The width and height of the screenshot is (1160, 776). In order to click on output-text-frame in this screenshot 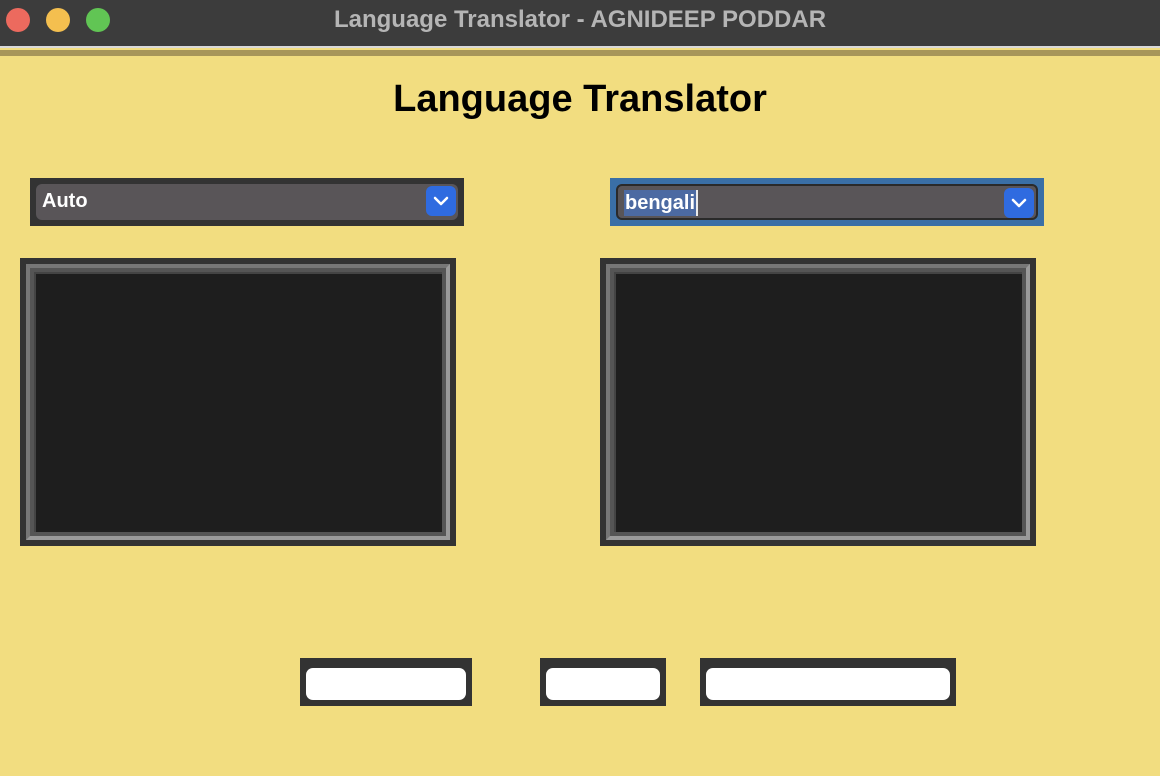, I will do `click(818, 402)`.